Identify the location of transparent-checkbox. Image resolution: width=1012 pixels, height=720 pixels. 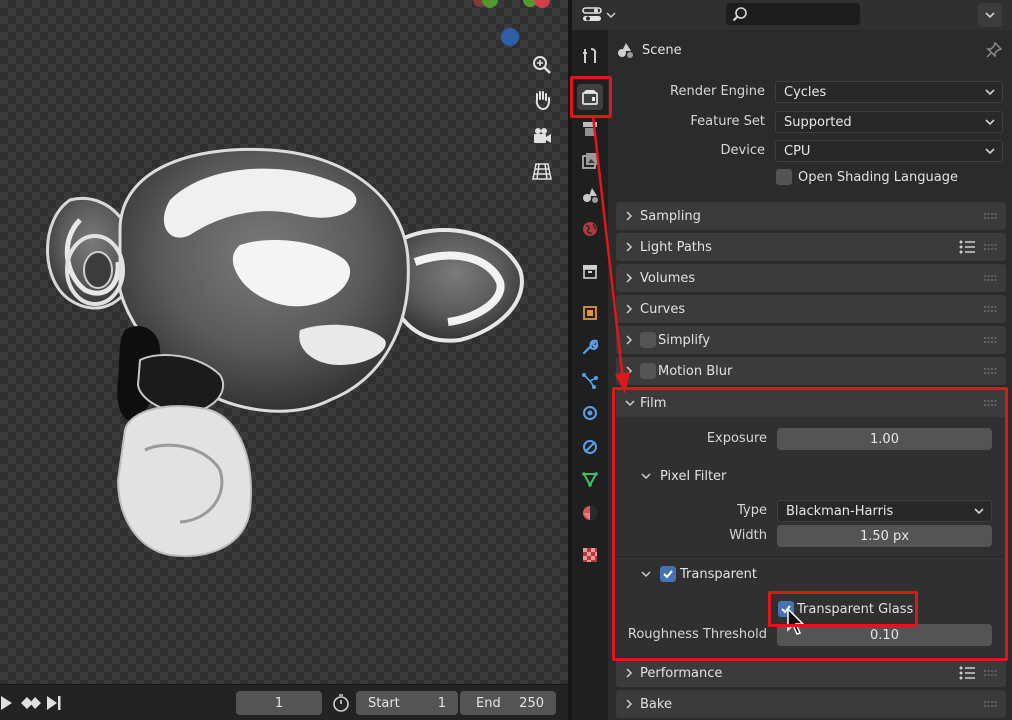
(668, 574).